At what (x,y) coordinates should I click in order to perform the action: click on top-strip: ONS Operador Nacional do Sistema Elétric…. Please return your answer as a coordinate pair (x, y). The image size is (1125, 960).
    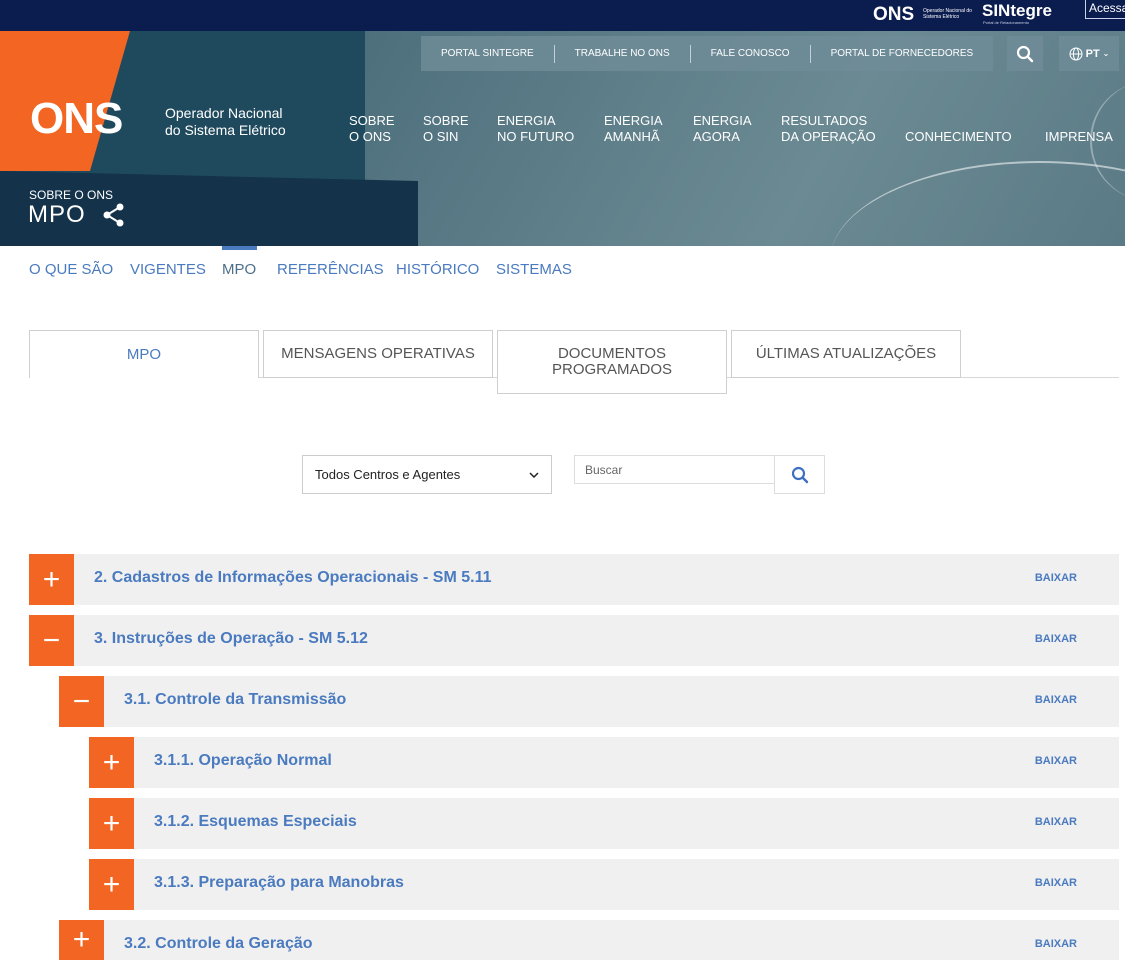
    Looking at the image, I should click on (562, 15).